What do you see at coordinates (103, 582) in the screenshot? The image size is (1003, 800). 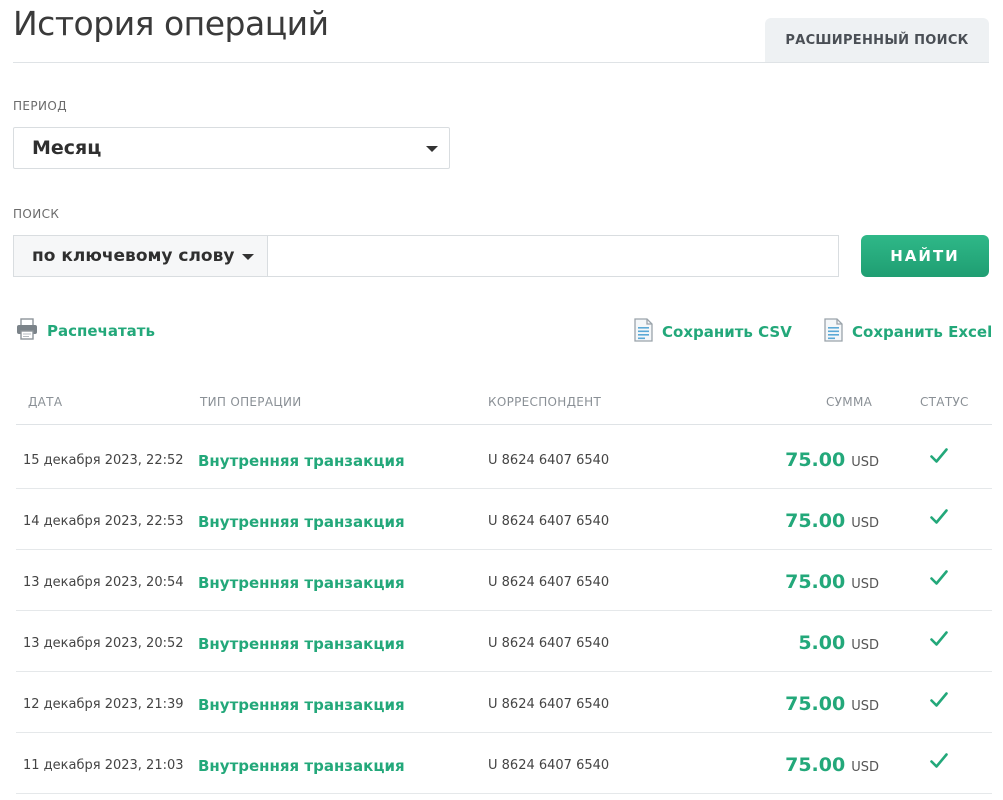 I see `row-date: 13 декабря 2023, 20:54` at bounding box center [103, 582].